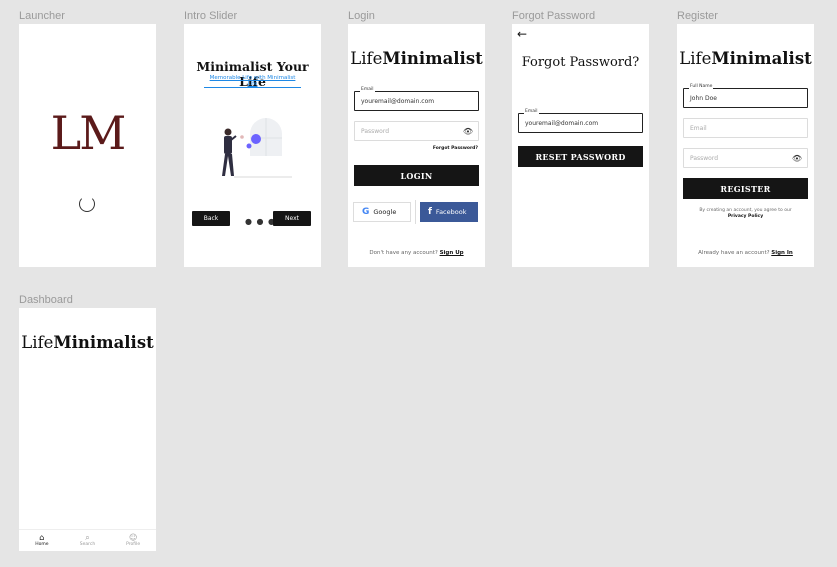 The image size is (837, 567). I want to click on intro-illustration, so click(257, 148).